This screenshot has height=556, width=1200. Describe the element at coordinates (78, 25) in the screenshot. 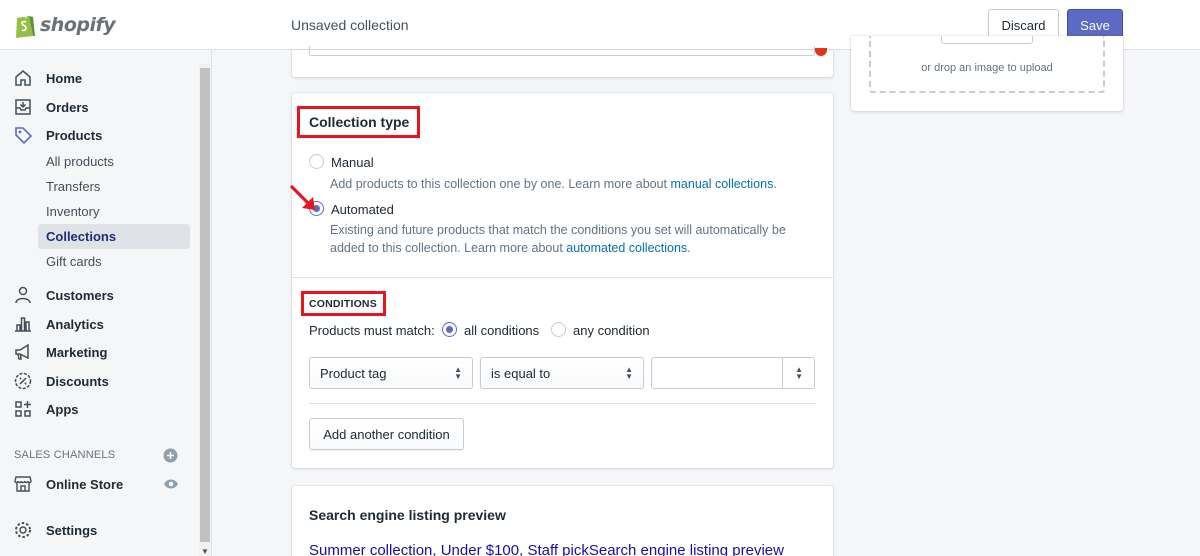

I see `logo-text: shopify` at that location.